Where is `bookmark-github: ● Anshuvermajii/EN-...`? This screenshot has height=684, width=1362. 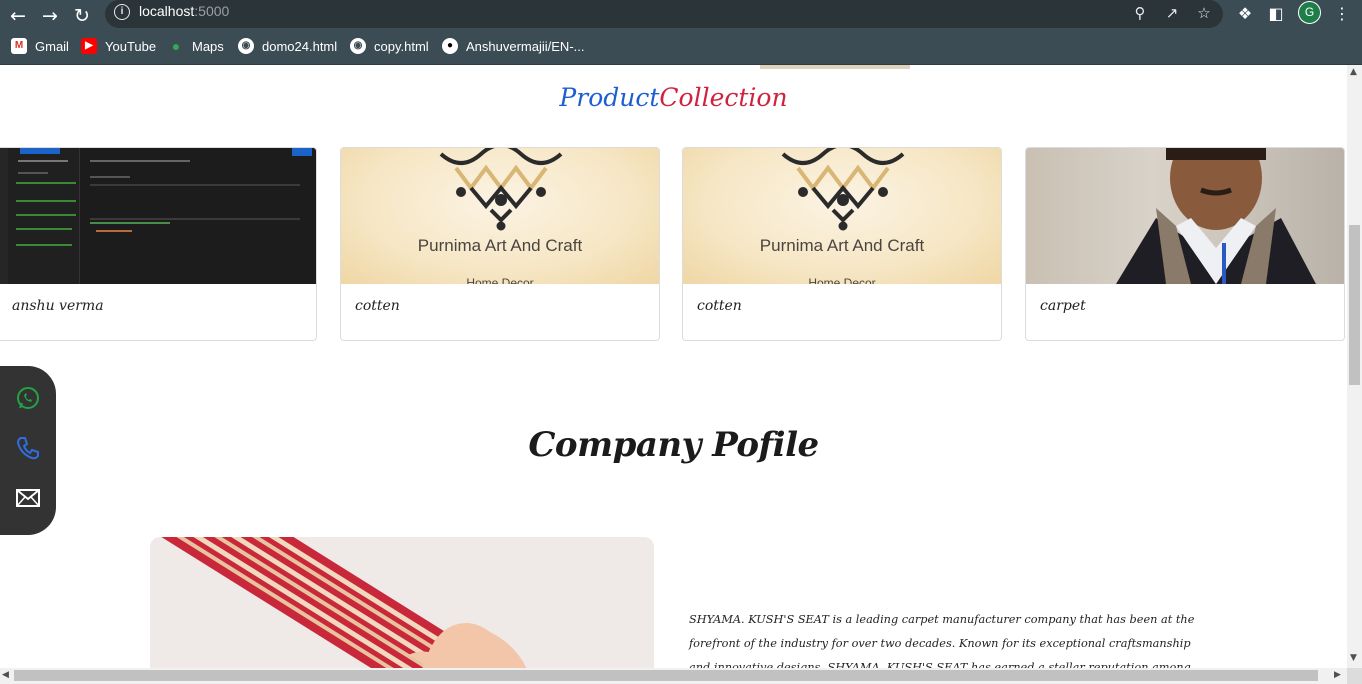 bookmark-github: ● Anshuvermajii/EN-... is located at coordinates (513, 46).